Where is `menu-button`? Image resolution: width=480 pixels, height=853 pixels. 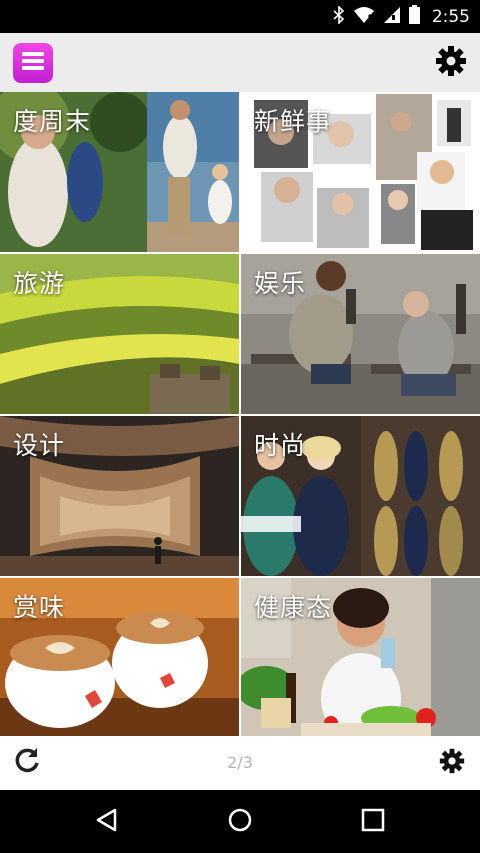 menu-button is located at coordinates (33, 63).